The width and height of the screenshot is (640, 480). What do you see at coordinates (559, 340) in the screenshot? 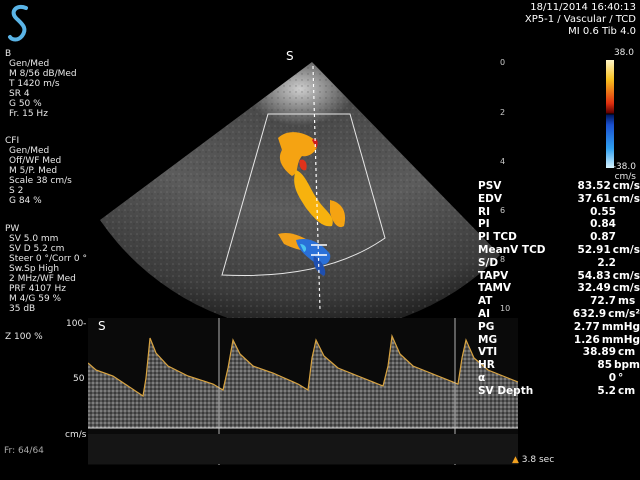
I see `measurement-row: MG 1.26 mmHg` at bounding box center [559, 340].